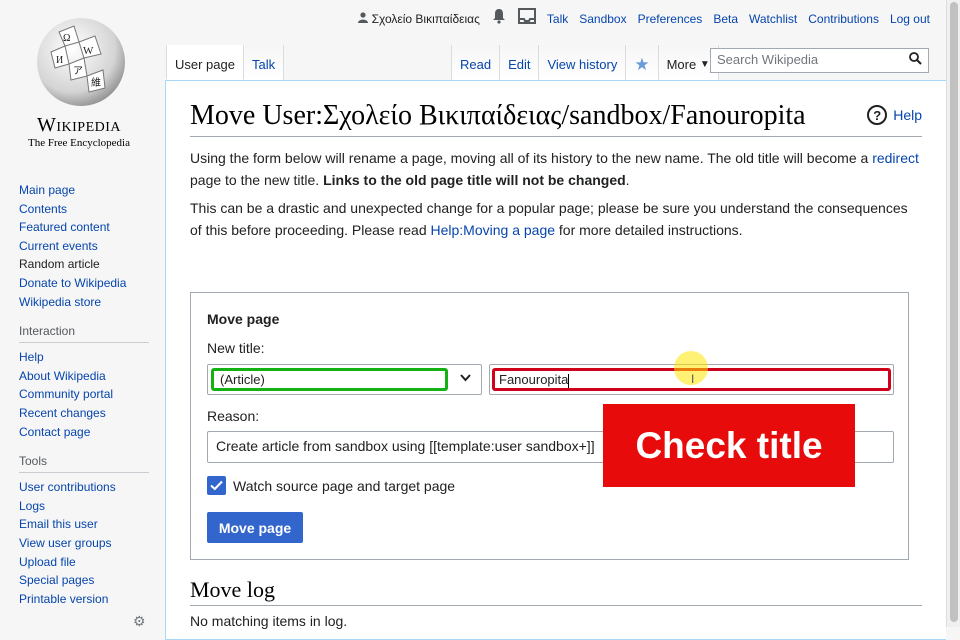 The width and height of the screenshot is (960, 640). I want to click on tab-edit: Edit, so click(520, 62).